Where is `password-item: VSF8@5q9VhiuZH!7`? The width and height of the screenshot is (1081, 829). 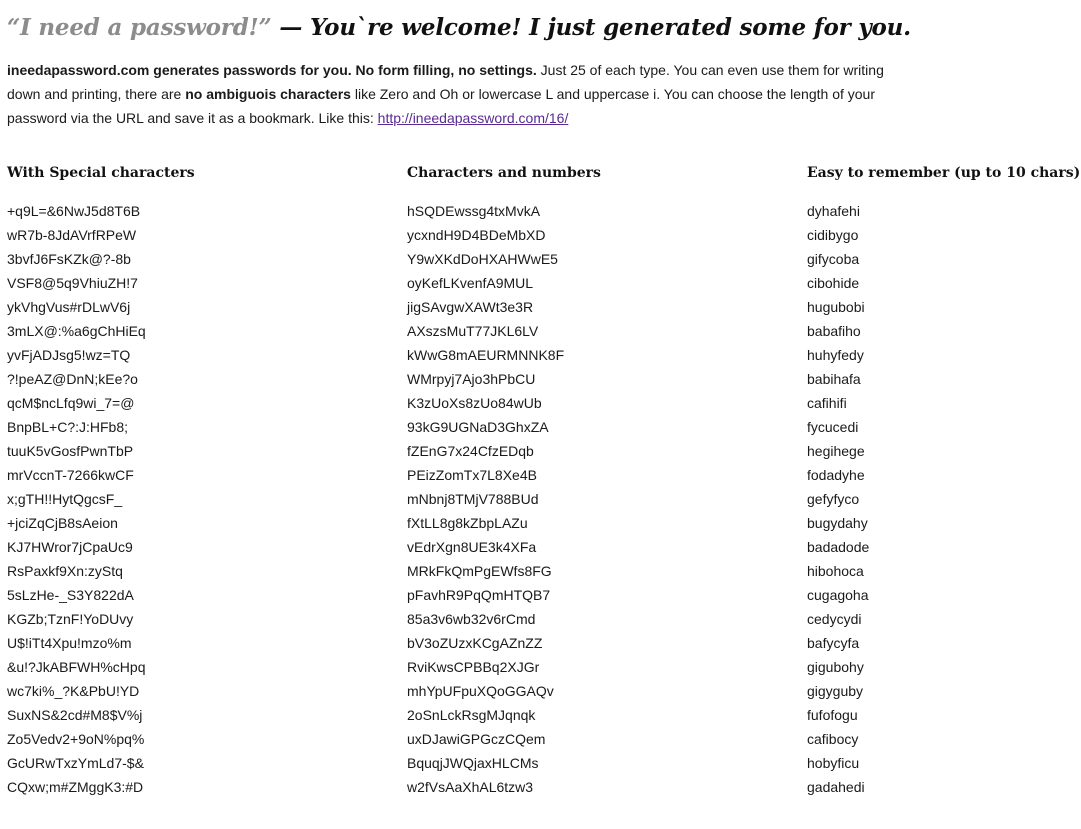
password-item: VSF8@5q9VhiuZH!7 is located at coordinates (101, 283).